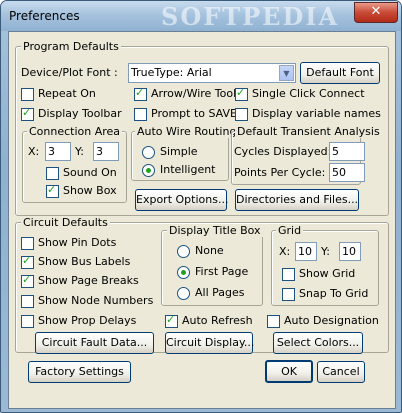 The width and height of the screenshot is (402, 413). I want to click on grid-x-input: 10, so click(306, 251).